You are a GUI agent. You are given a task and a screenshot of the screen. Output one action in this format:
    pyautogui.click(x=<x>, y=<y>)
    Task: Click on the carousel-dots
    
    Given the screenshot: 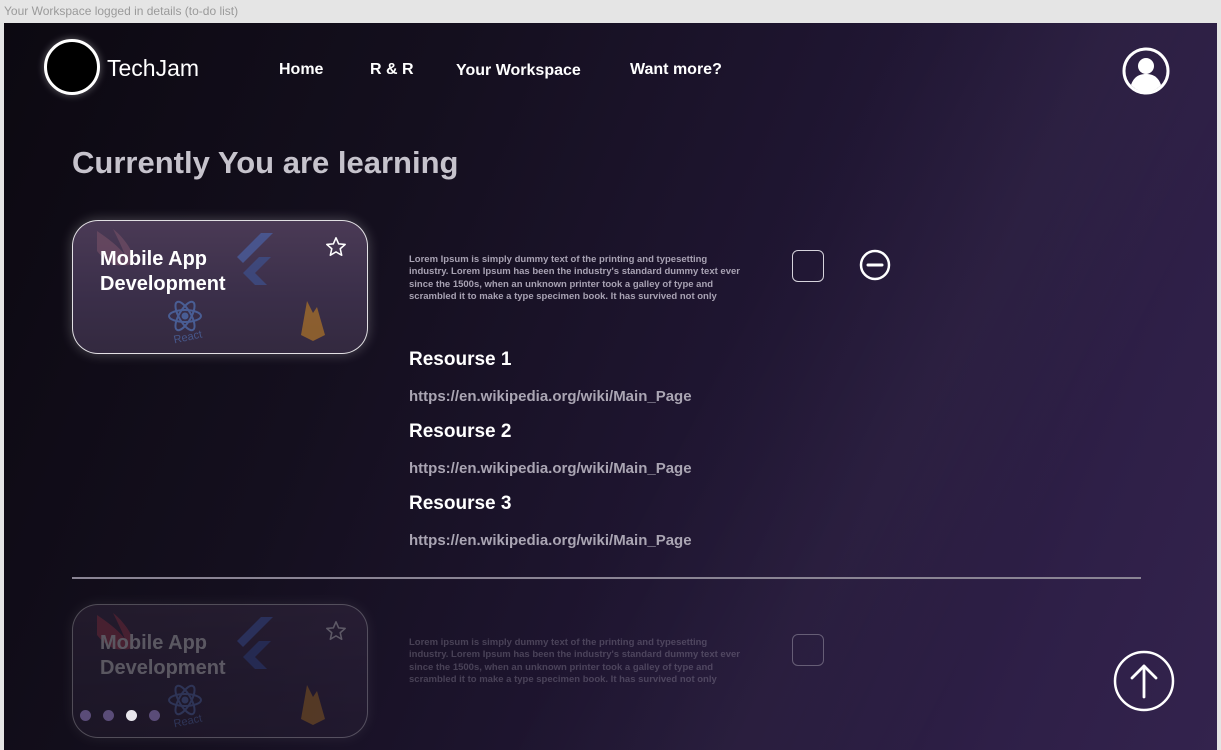 What is the action you would take?
    pyautogui.click(x=120, y=715)
    